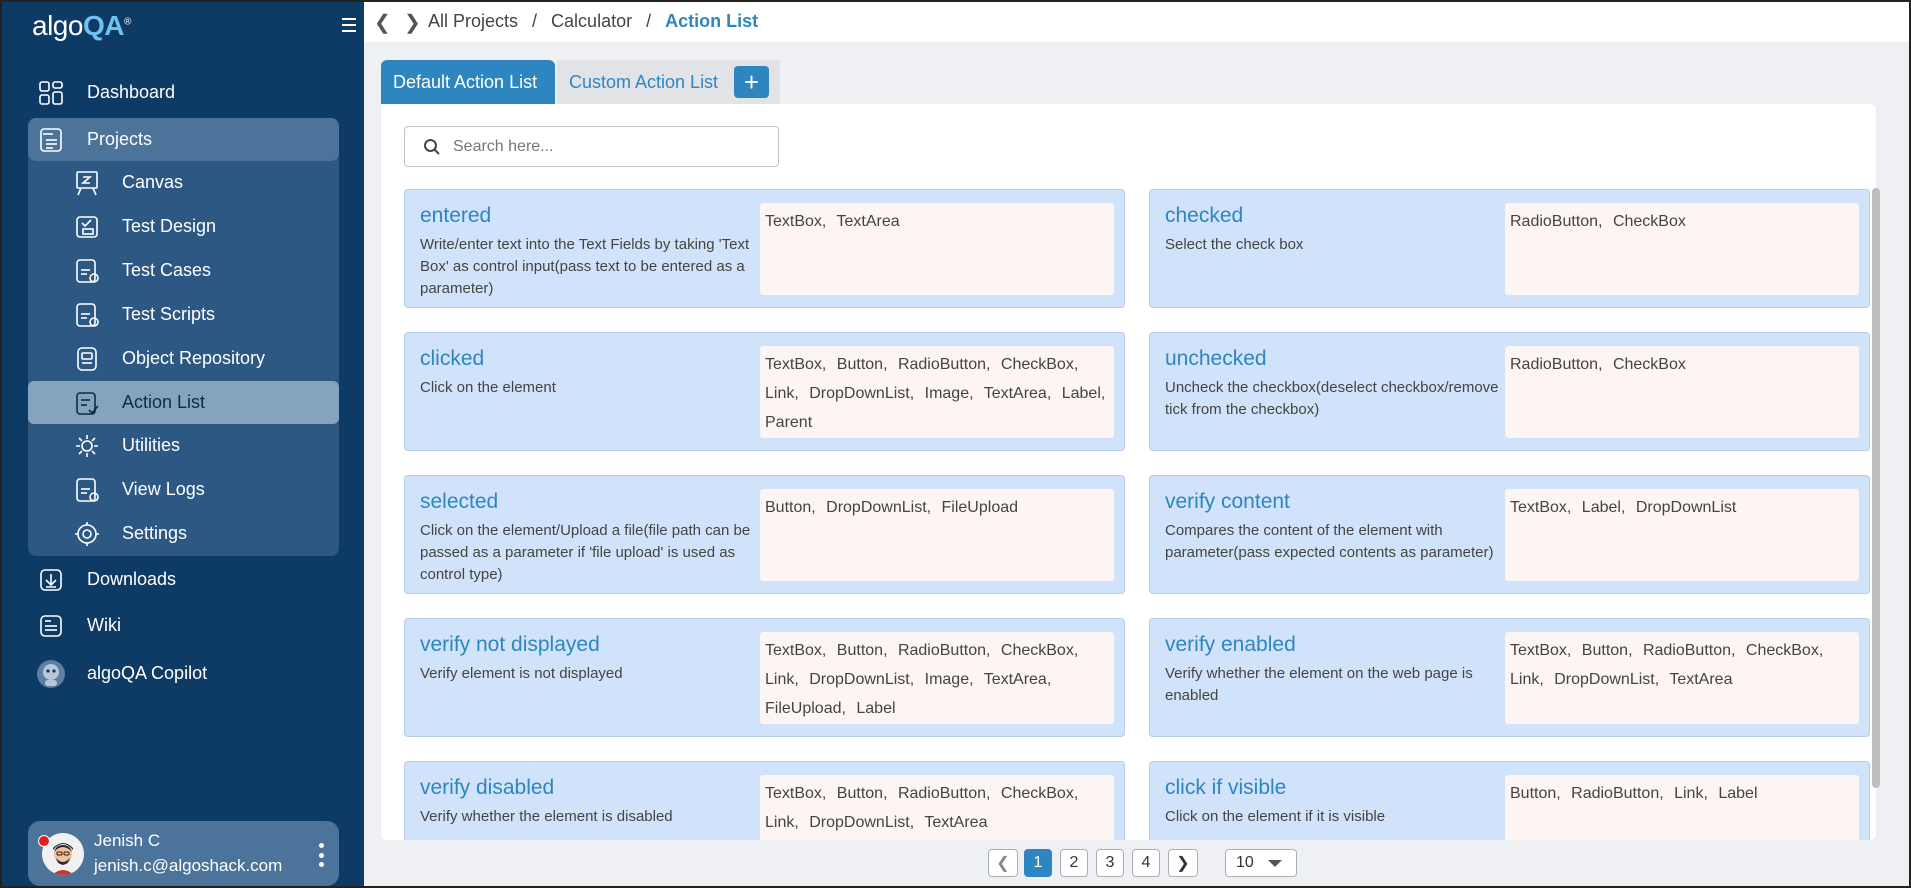 The height and width of the screenshot is (888, 1911). Describe the element at coordinates (51, 626) in the screenshot. I see `wiki-icon` at that location.